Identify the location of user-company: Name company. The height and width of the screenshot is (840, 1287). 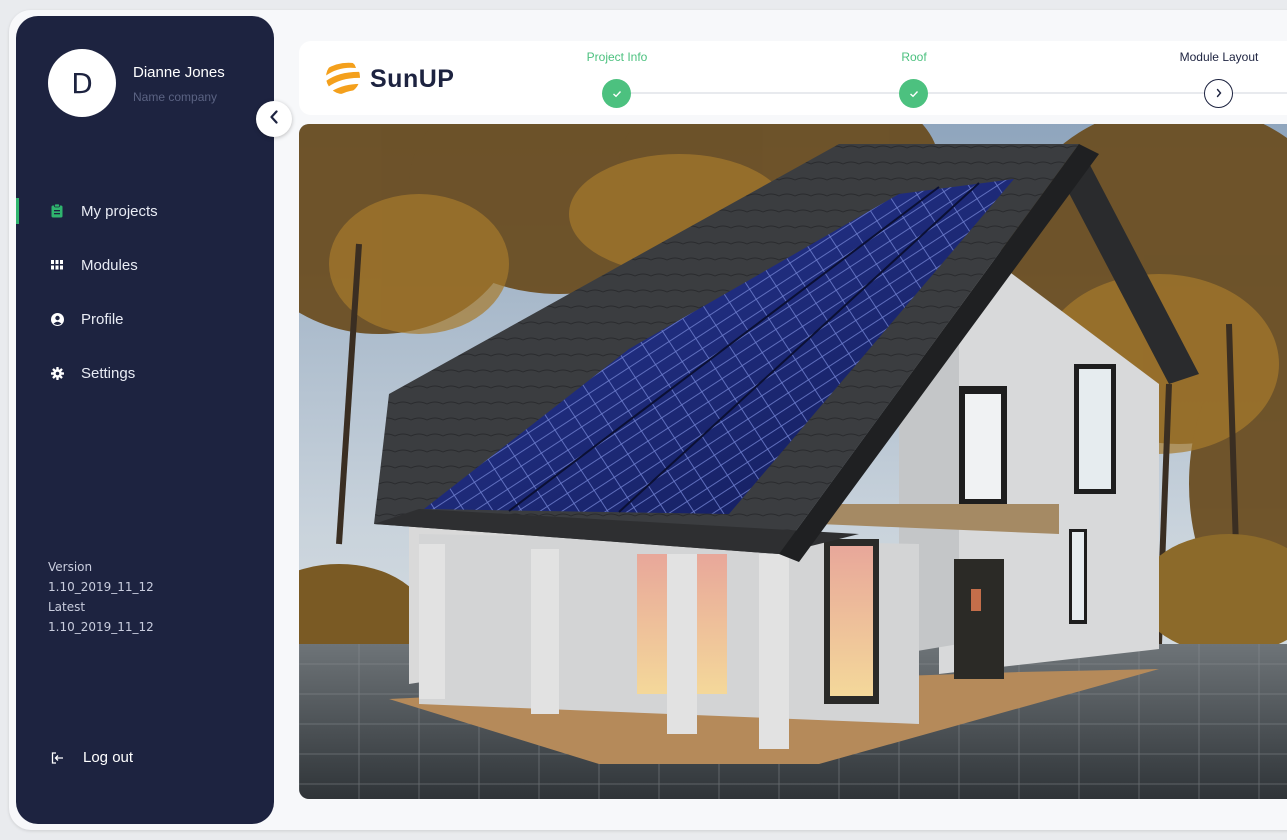
(175, 97).